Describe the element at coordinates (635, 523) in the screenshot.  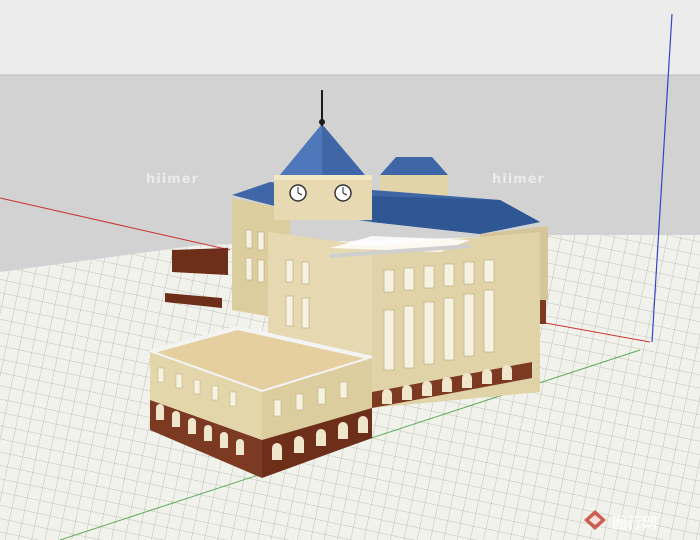
I see `logo-text: 图行网` at that location.